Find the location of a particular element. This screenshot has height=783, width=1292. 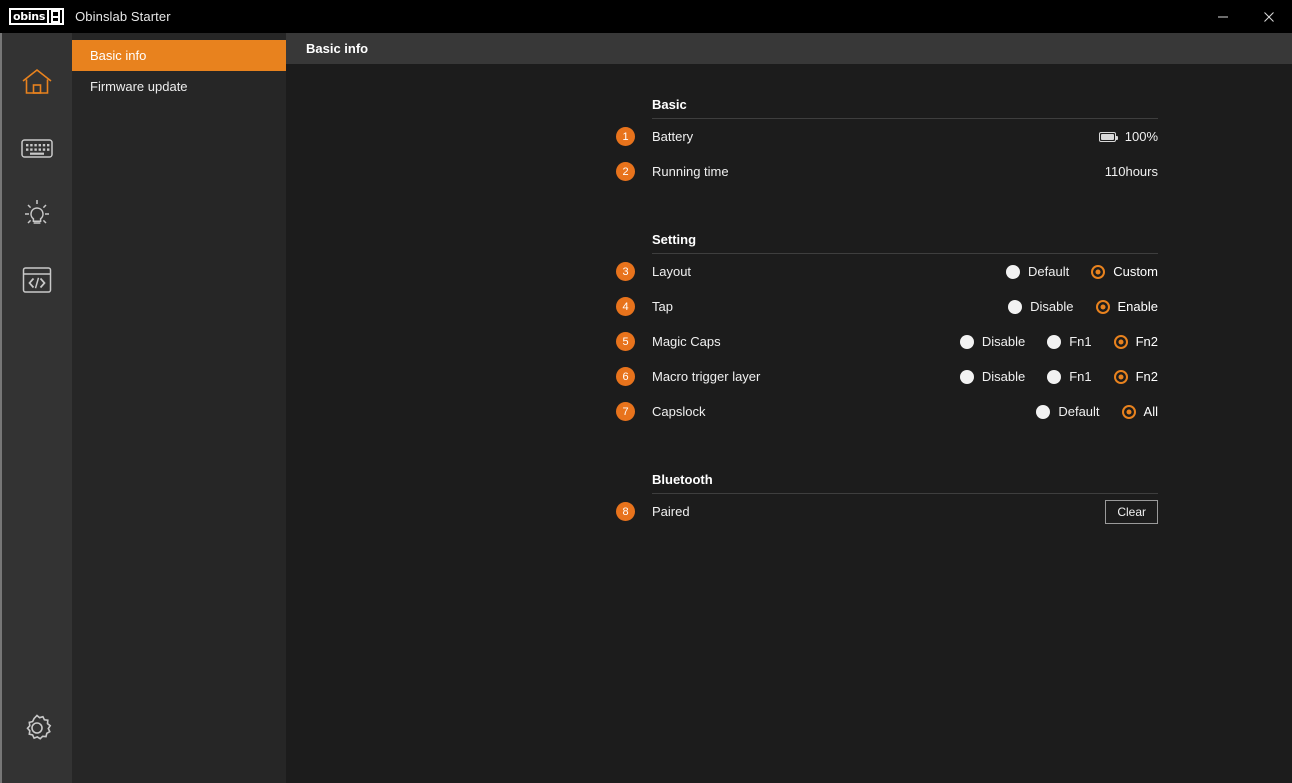

radio-macro-fn1: Fn1 is located at coordinates (1069, 376).